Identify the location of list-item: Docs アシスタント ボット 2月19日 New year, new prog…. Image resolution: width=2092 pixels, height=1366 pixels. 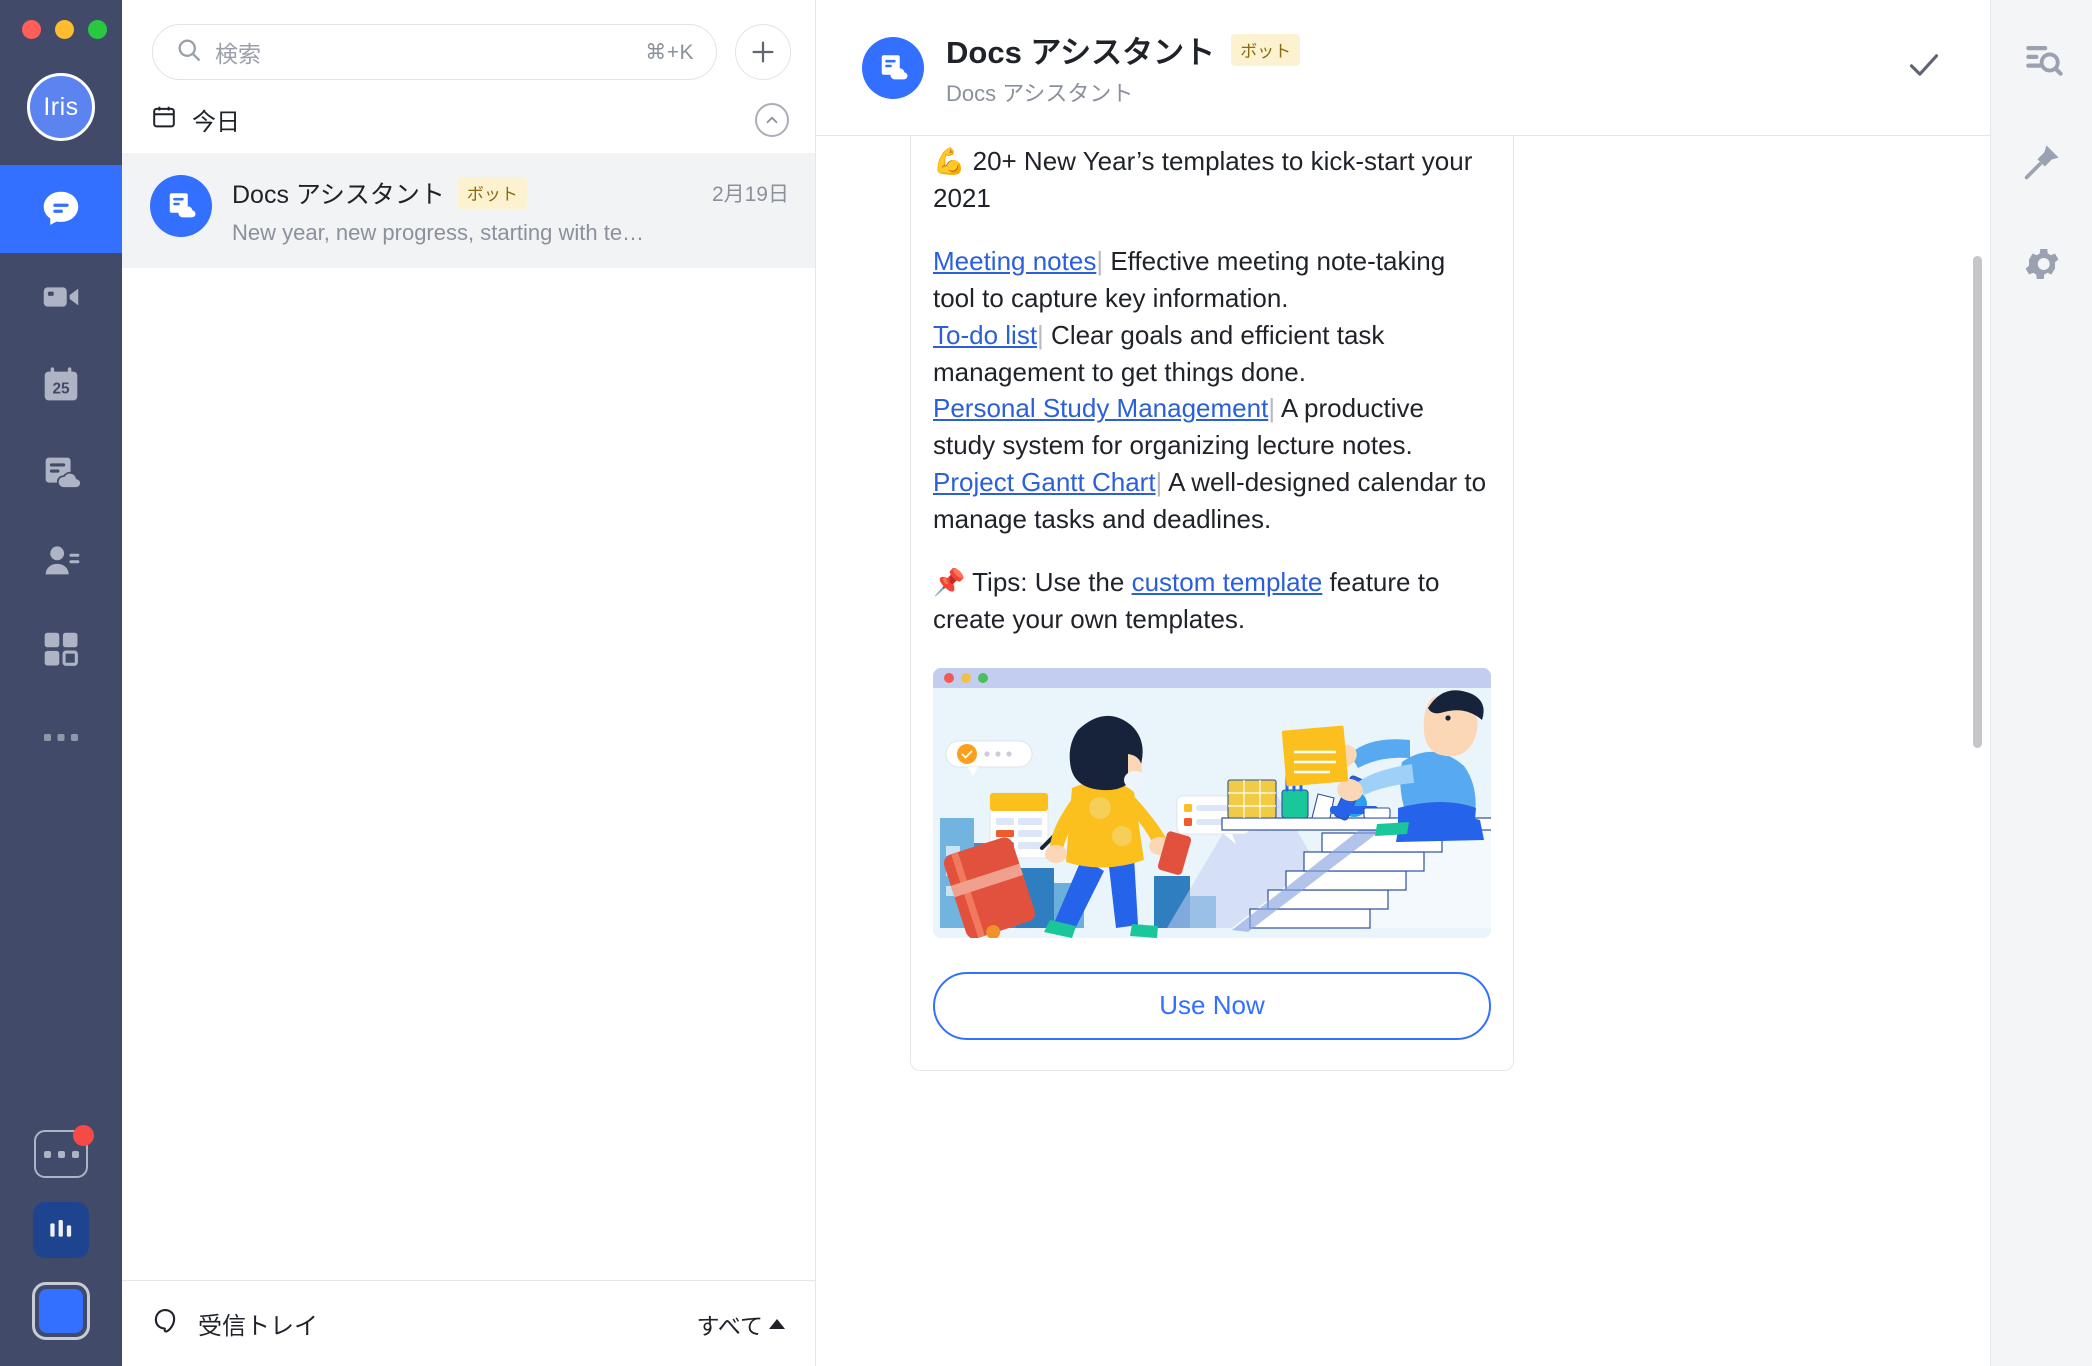
(468, 210).